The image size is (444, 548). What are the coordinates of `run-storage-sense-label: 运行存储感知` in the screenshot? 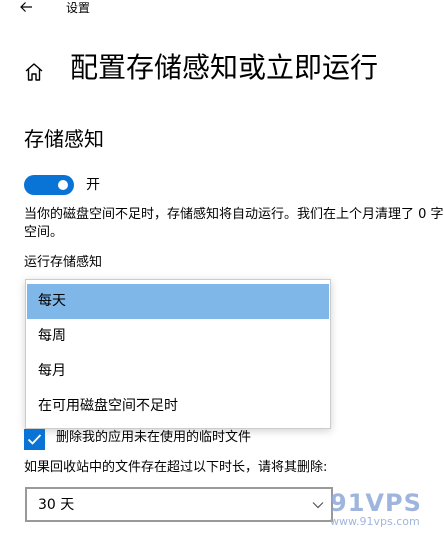 It's located at (63, 262).